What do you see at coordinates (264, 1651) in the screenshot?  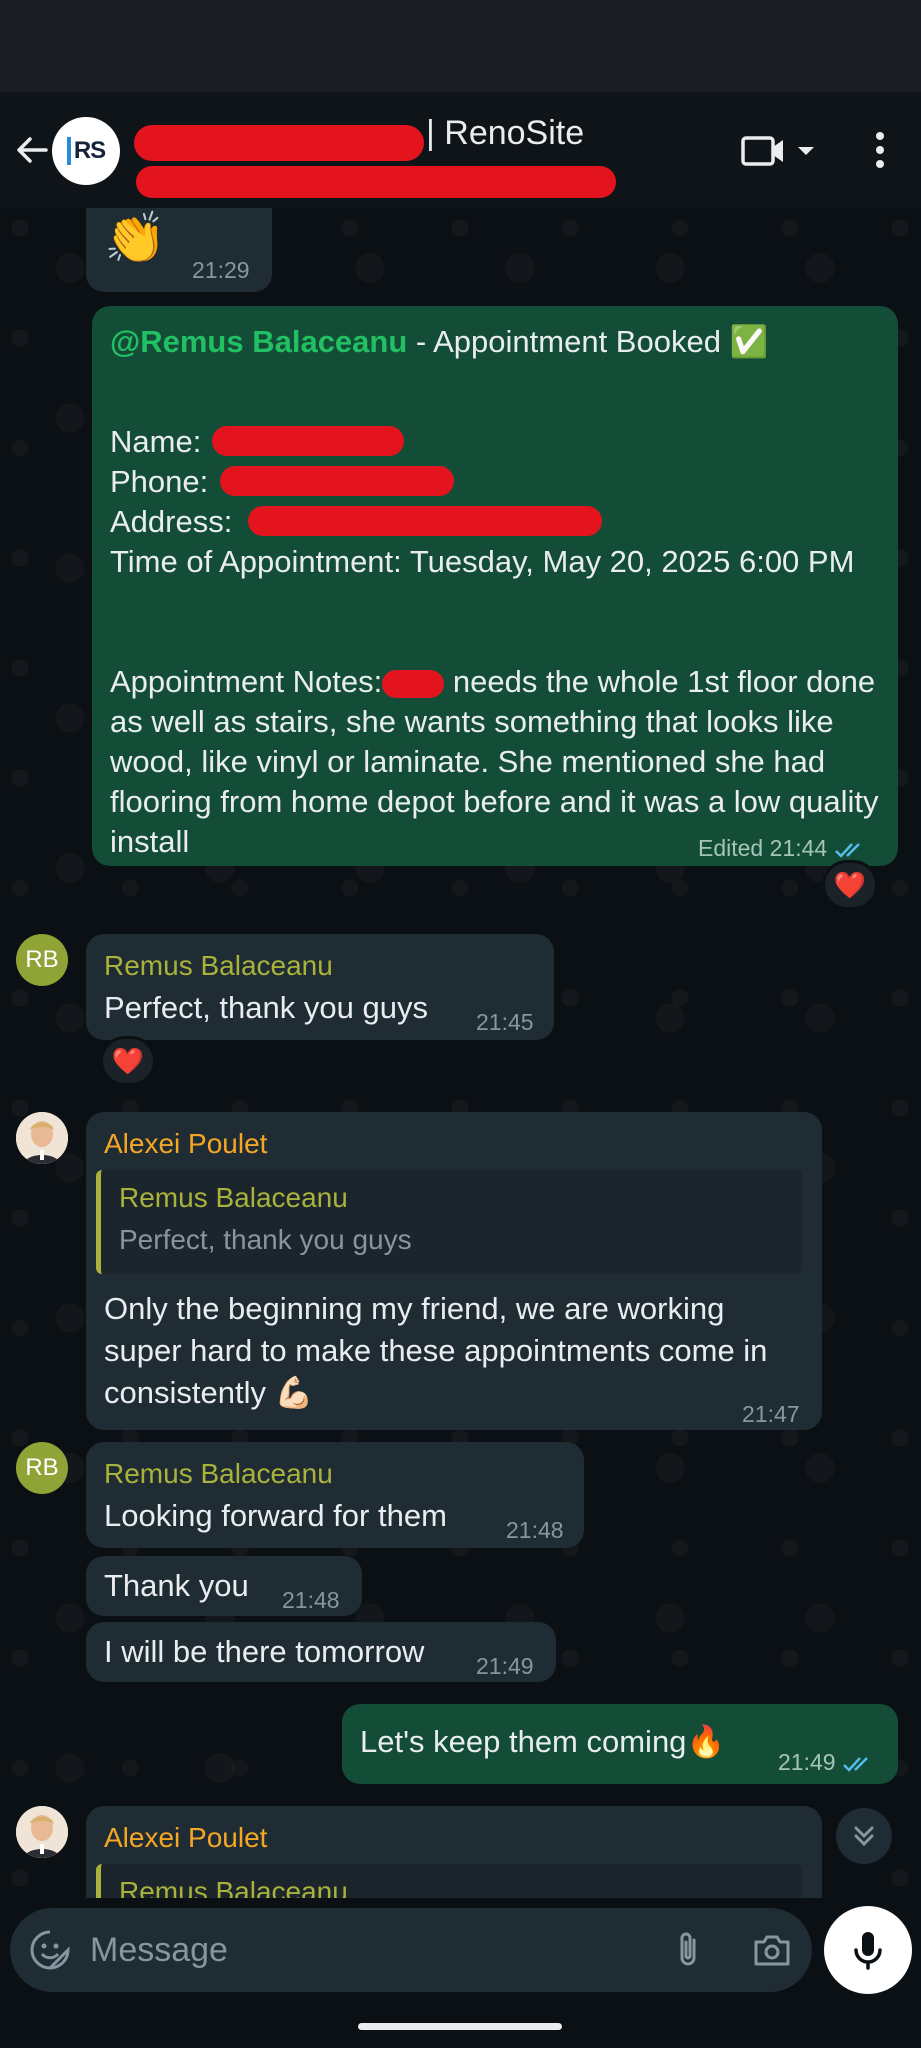 I see `message-text: I will be there tomorrow` at bounding box center [264, 1651].